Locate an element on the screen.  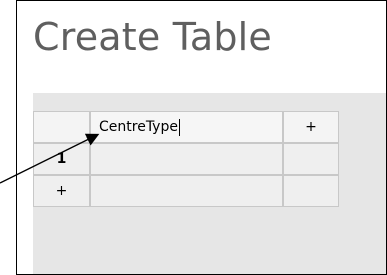
add-column-button: + is located at coordinates (311, 127).